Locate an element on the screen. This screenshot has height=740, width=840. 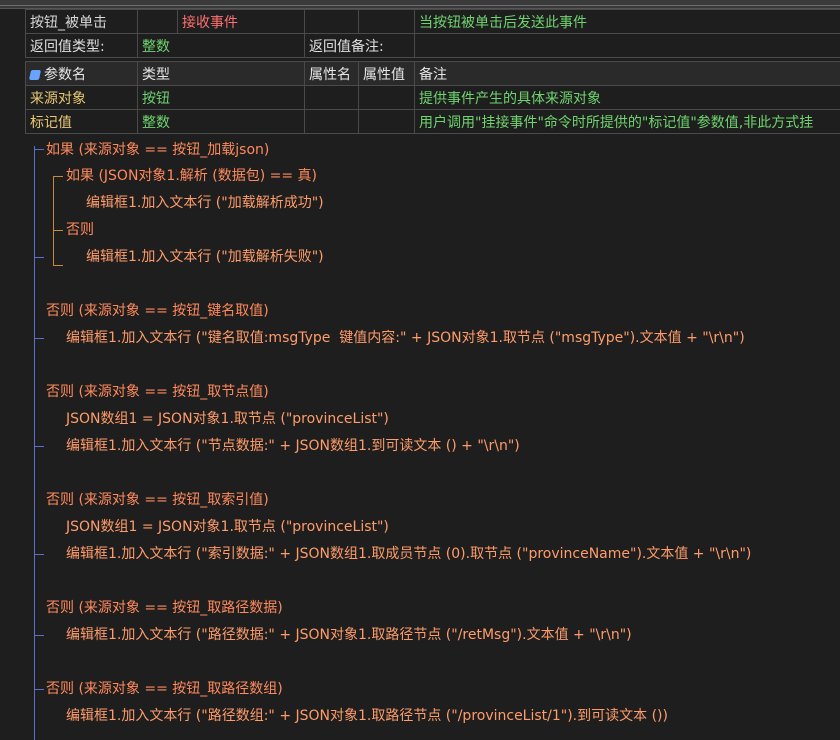
return-row: 返回值类型: 整数 返回值备注: is located at coordinates (432, 45).